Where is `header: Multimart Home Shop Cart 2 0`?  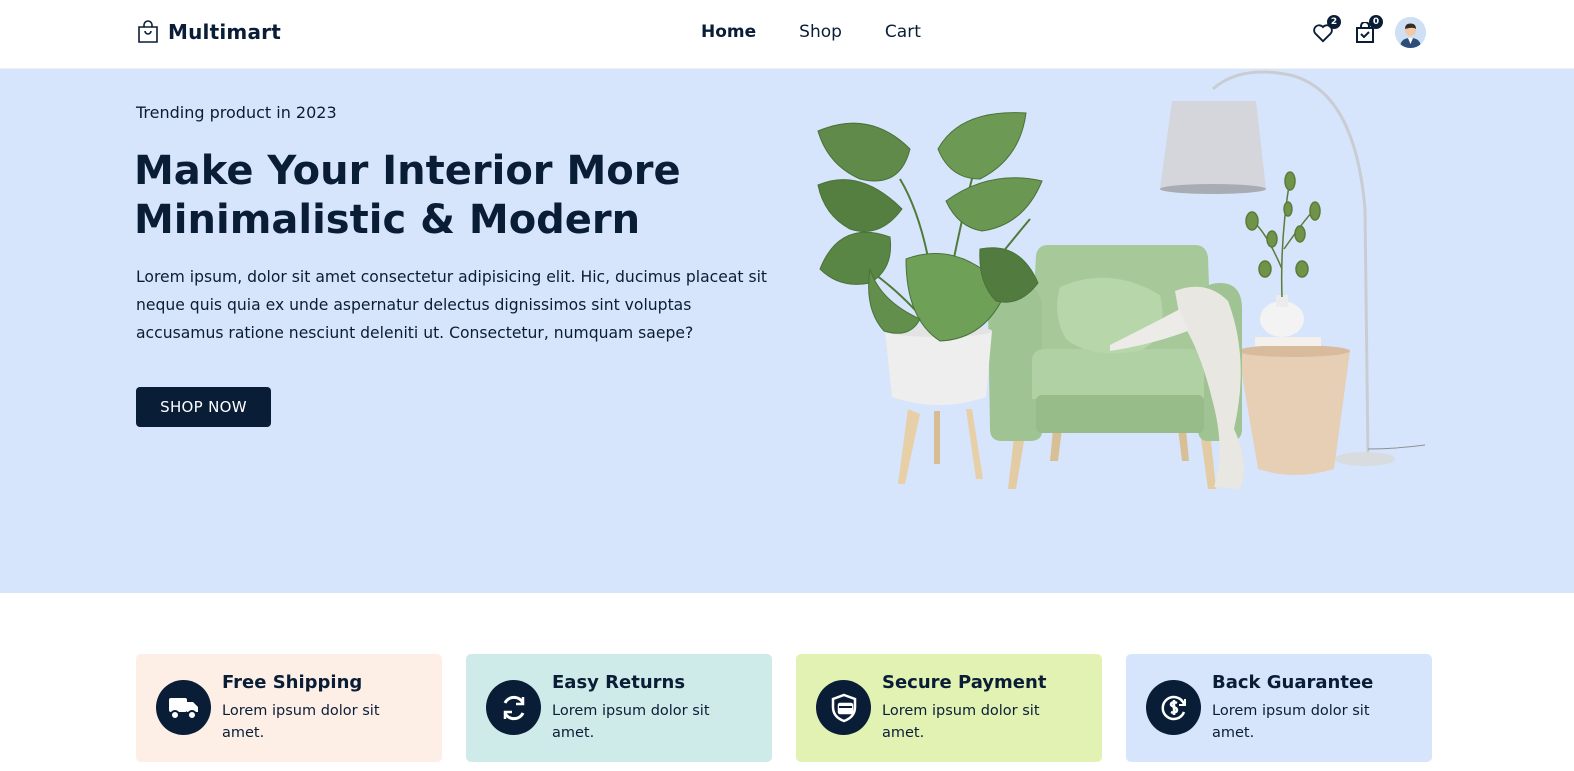 header: Multimart Home Shop Cart 2 0 is located at coordinates (787, 34).